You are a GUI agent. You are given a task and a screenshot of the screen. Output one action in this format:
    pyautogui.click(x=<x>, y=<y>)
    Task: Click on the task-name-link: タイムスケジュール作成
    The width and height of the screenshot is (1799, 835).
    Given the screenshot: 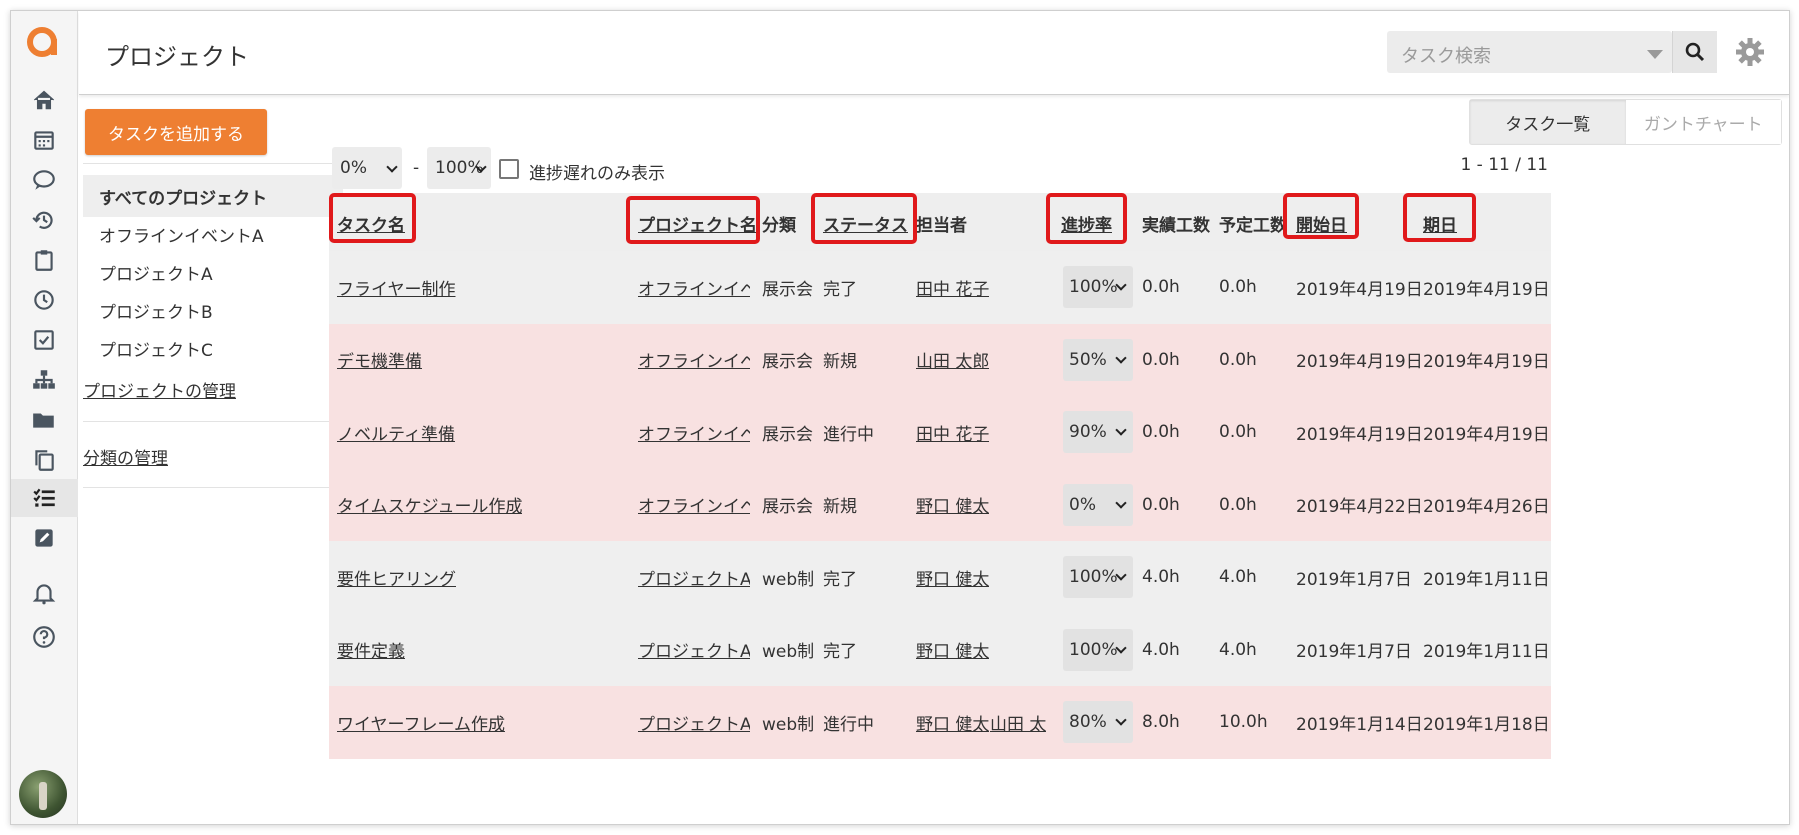 What is the action you would take?
    pyautogui.click(x=429, y=505)
    